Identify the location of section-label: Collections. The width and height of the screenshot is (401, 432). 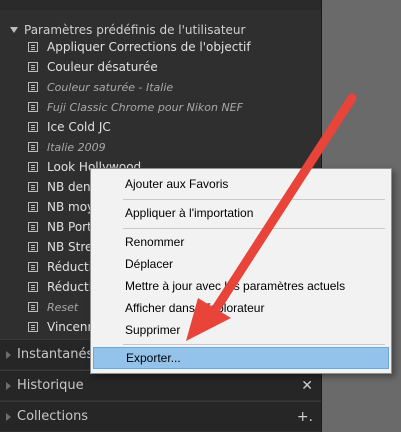
(53, 416).